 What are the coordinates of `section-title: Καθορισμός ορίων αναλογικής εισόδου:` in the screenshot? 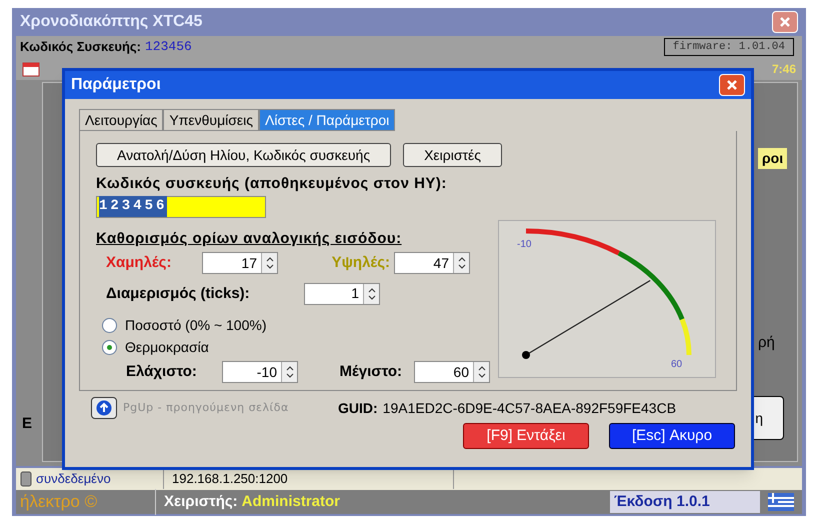 It's located at (249, 238).